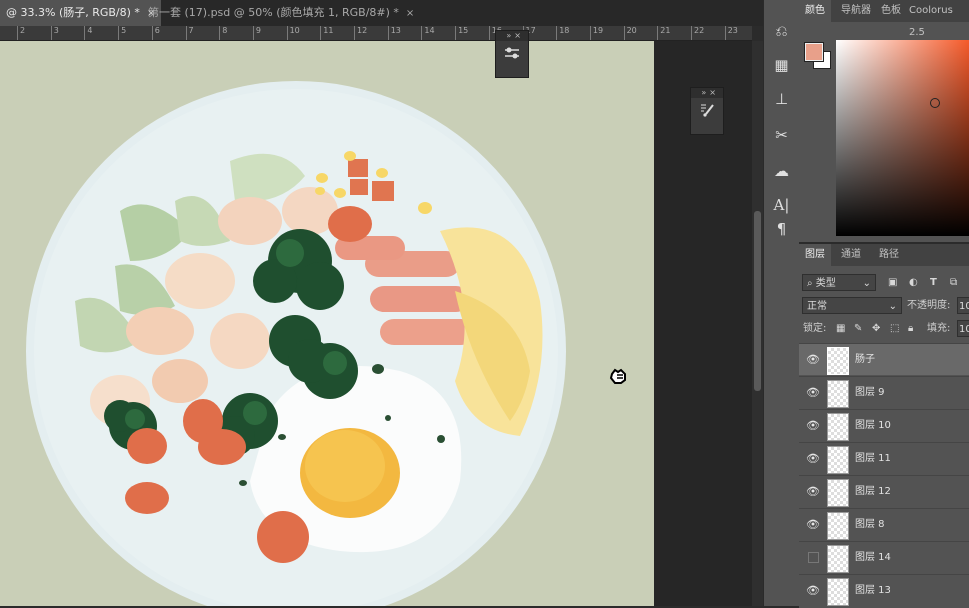 Image resolution: width=969 pixels, height=608 pixels. Describe the element at coordinates (902, 138) in the screenshot. I see `color-picker-field` at that location.